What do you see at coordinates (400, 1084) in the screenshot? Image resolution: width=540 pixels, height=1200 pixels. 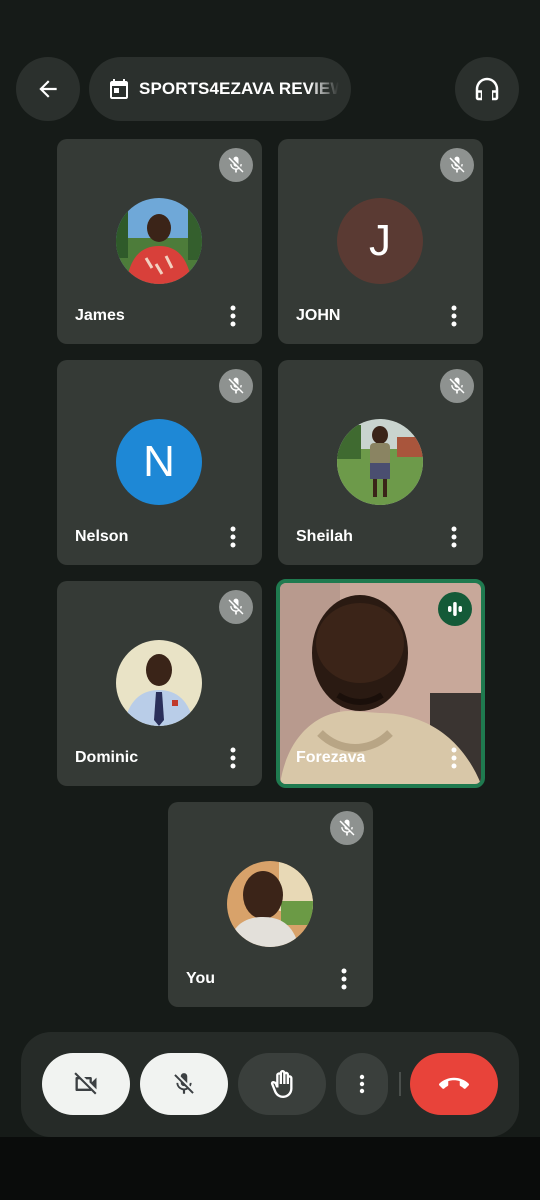 I see `controls-divider` at bounding box center [400, 1084].